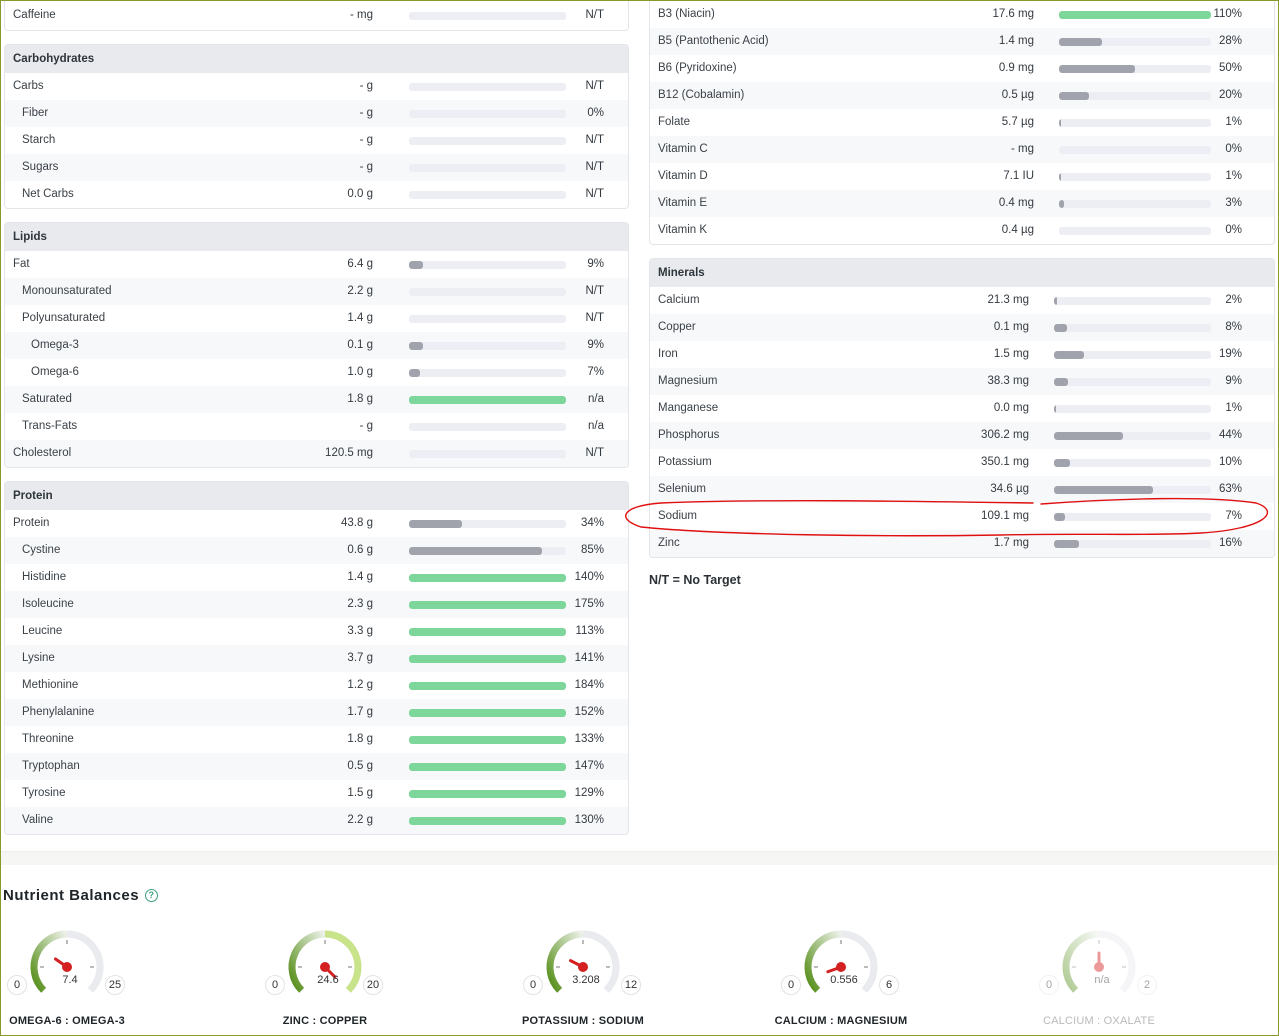 This screenshot has height=1036, width=1279. What do you see at coordinates (360, 712) in the screenshot?
I see `nutrient-amount: 1.7 g` at bounding box center [360, 712].